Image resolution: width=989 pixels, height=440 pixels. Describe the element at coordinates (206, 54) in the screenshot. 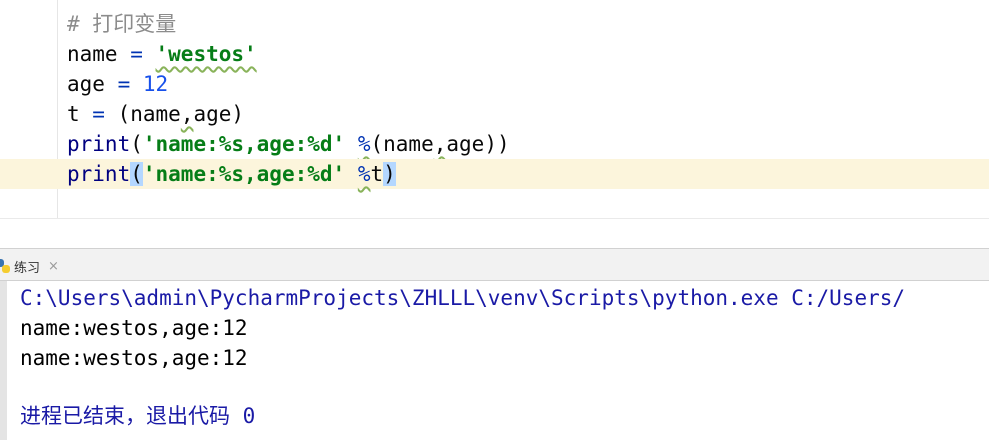

I see `string-literal: 'westos'` at that location.